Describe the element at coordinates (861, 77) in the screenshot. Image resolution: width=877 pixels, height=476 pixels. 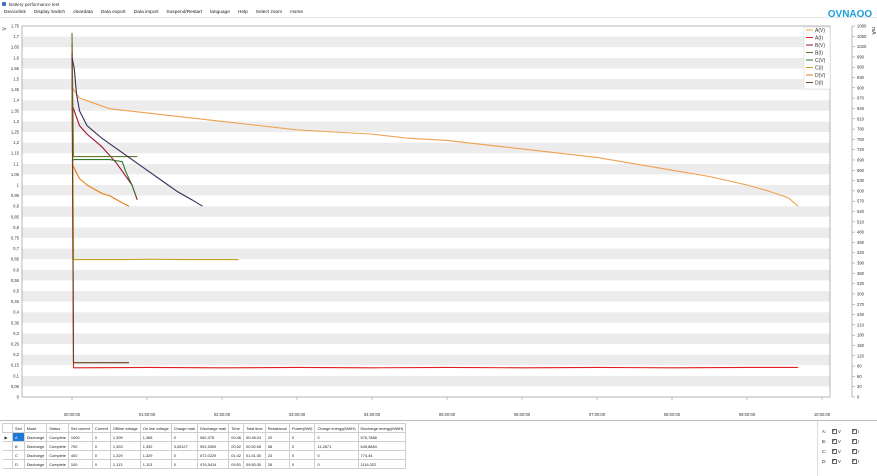
I see `y-tick-label-right: 930` at that location.